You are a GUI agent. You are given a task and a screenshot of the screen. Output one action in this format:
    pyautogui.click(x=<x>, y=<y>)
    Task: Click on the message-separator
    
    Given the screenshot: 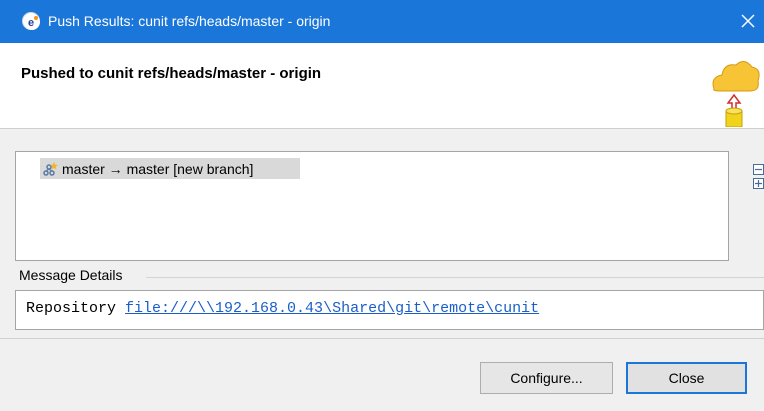 What is the action you would take?
    pyautogui.click(x=455, y=277)
    